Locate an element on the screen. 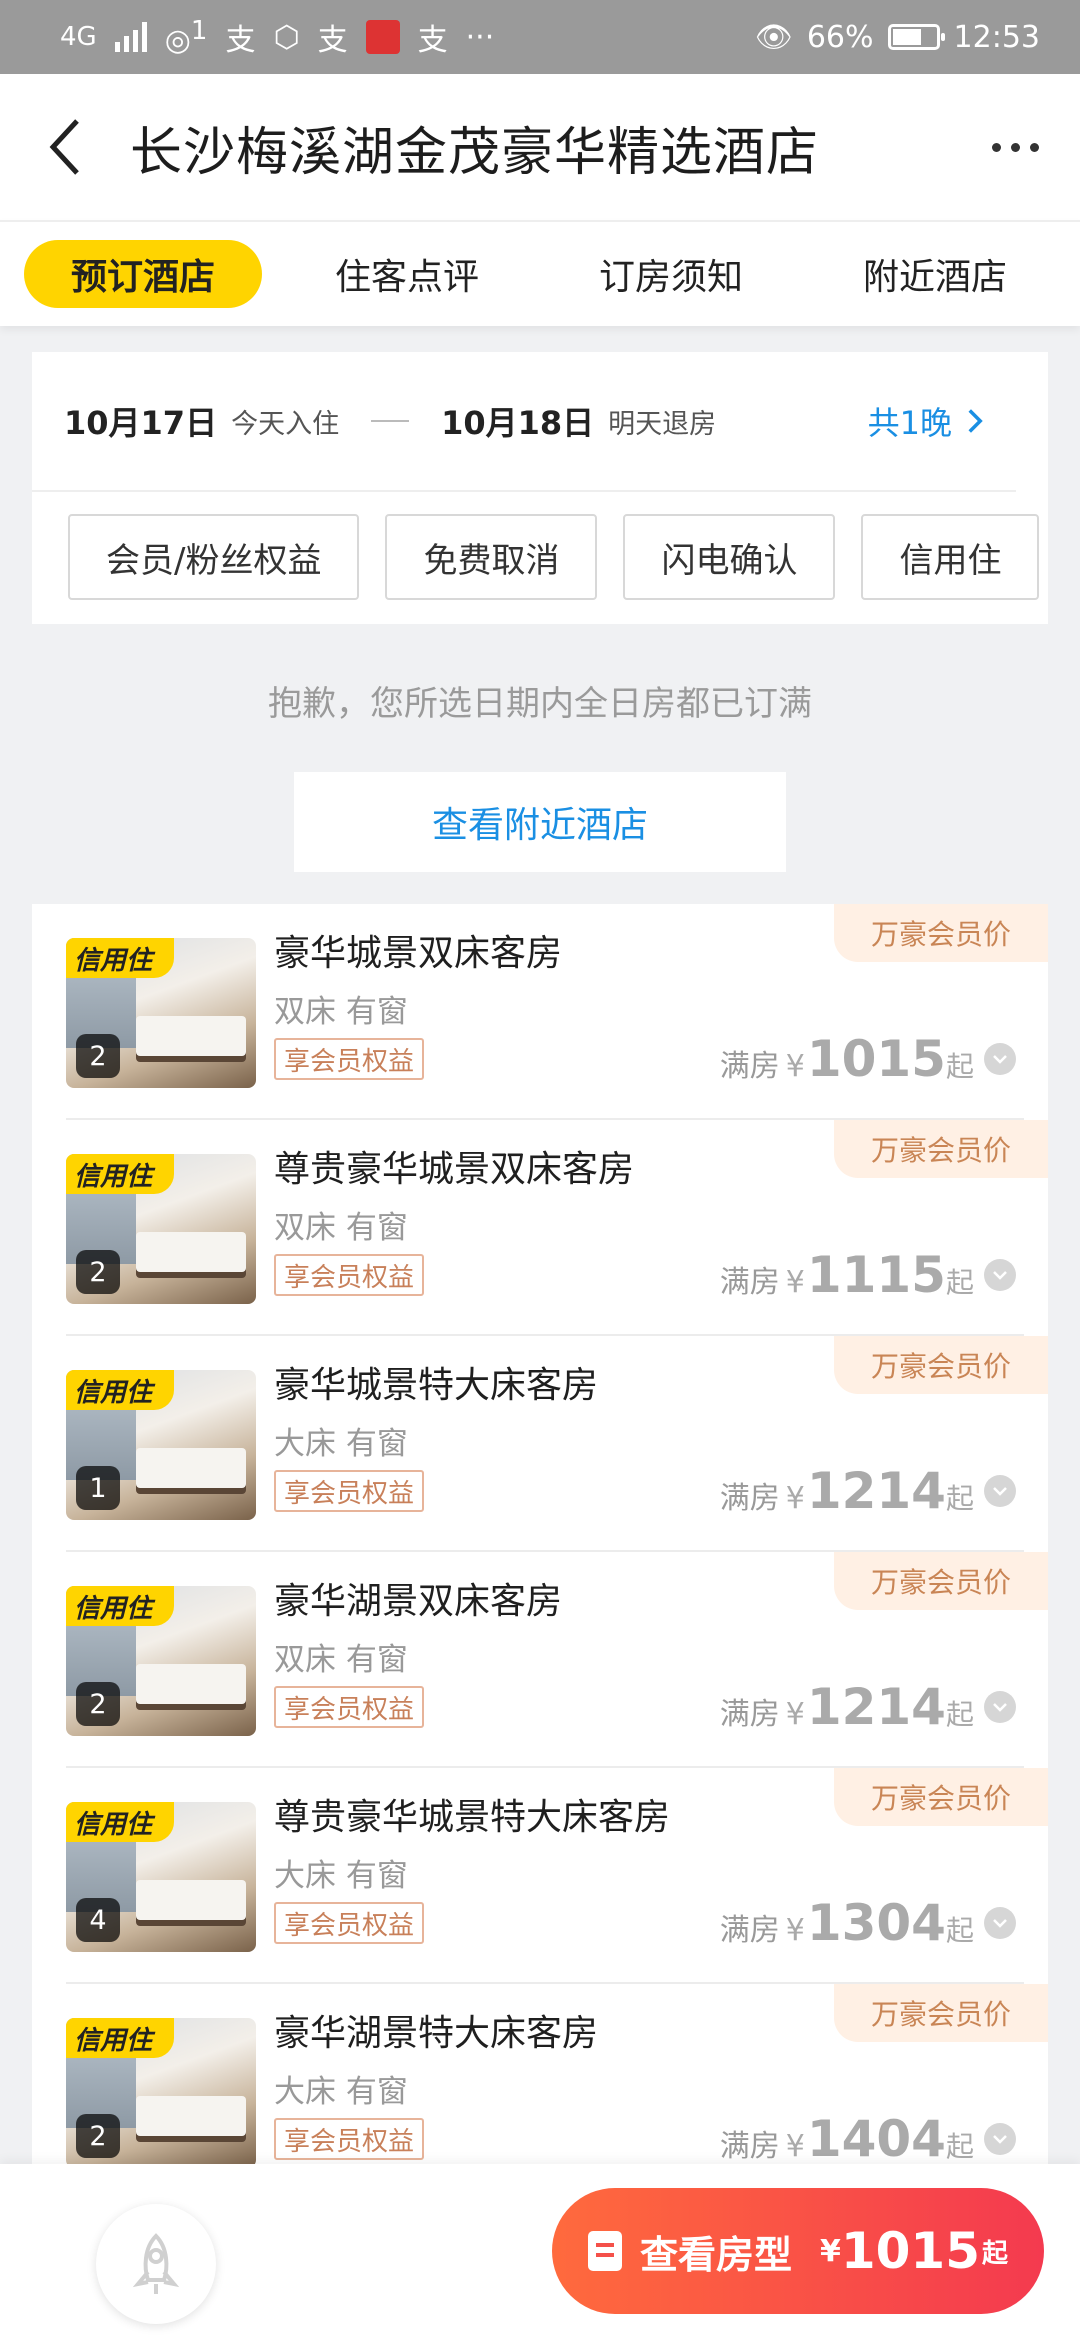  room-item: 信用住 2 尊贵豪华城景双床客房 双床 有窗 享会员权益 万豪会员价 满房 ¥1115 起 is located at coordinates (540, 1228).